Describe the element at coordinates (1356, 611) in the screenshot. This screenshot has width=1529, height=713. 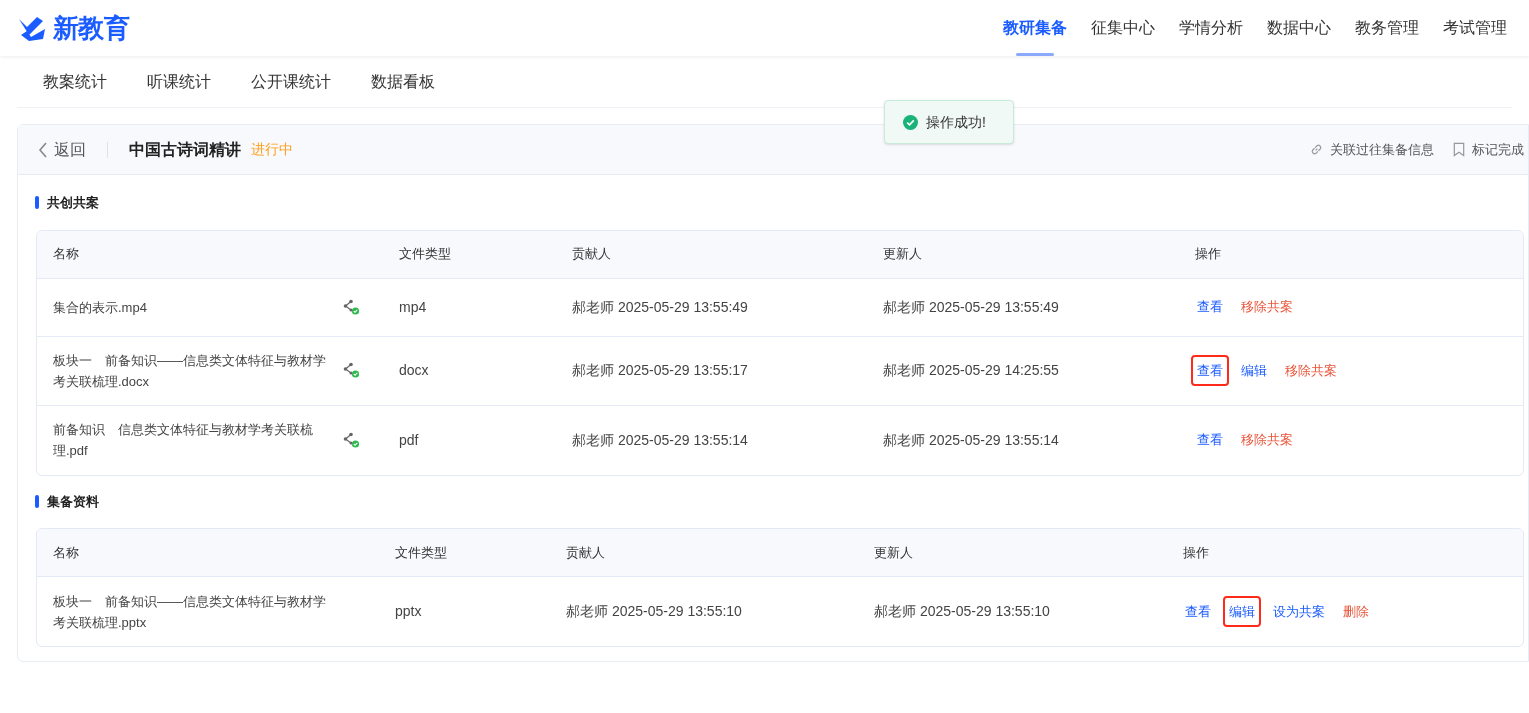
I see `action-link: 删除` at that location.